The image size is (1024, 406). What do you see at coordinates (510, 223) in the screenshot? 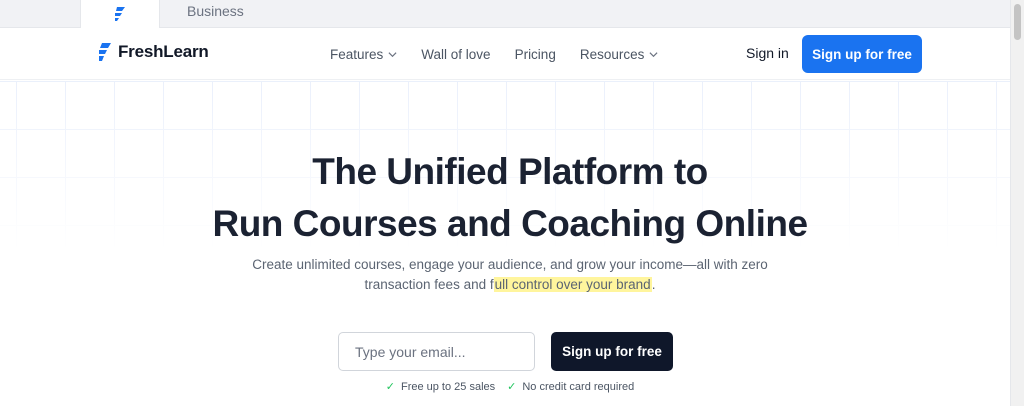
I see `hero-title-line-2: Run Courses and Coaching Online` at bounding box center [510, 223].